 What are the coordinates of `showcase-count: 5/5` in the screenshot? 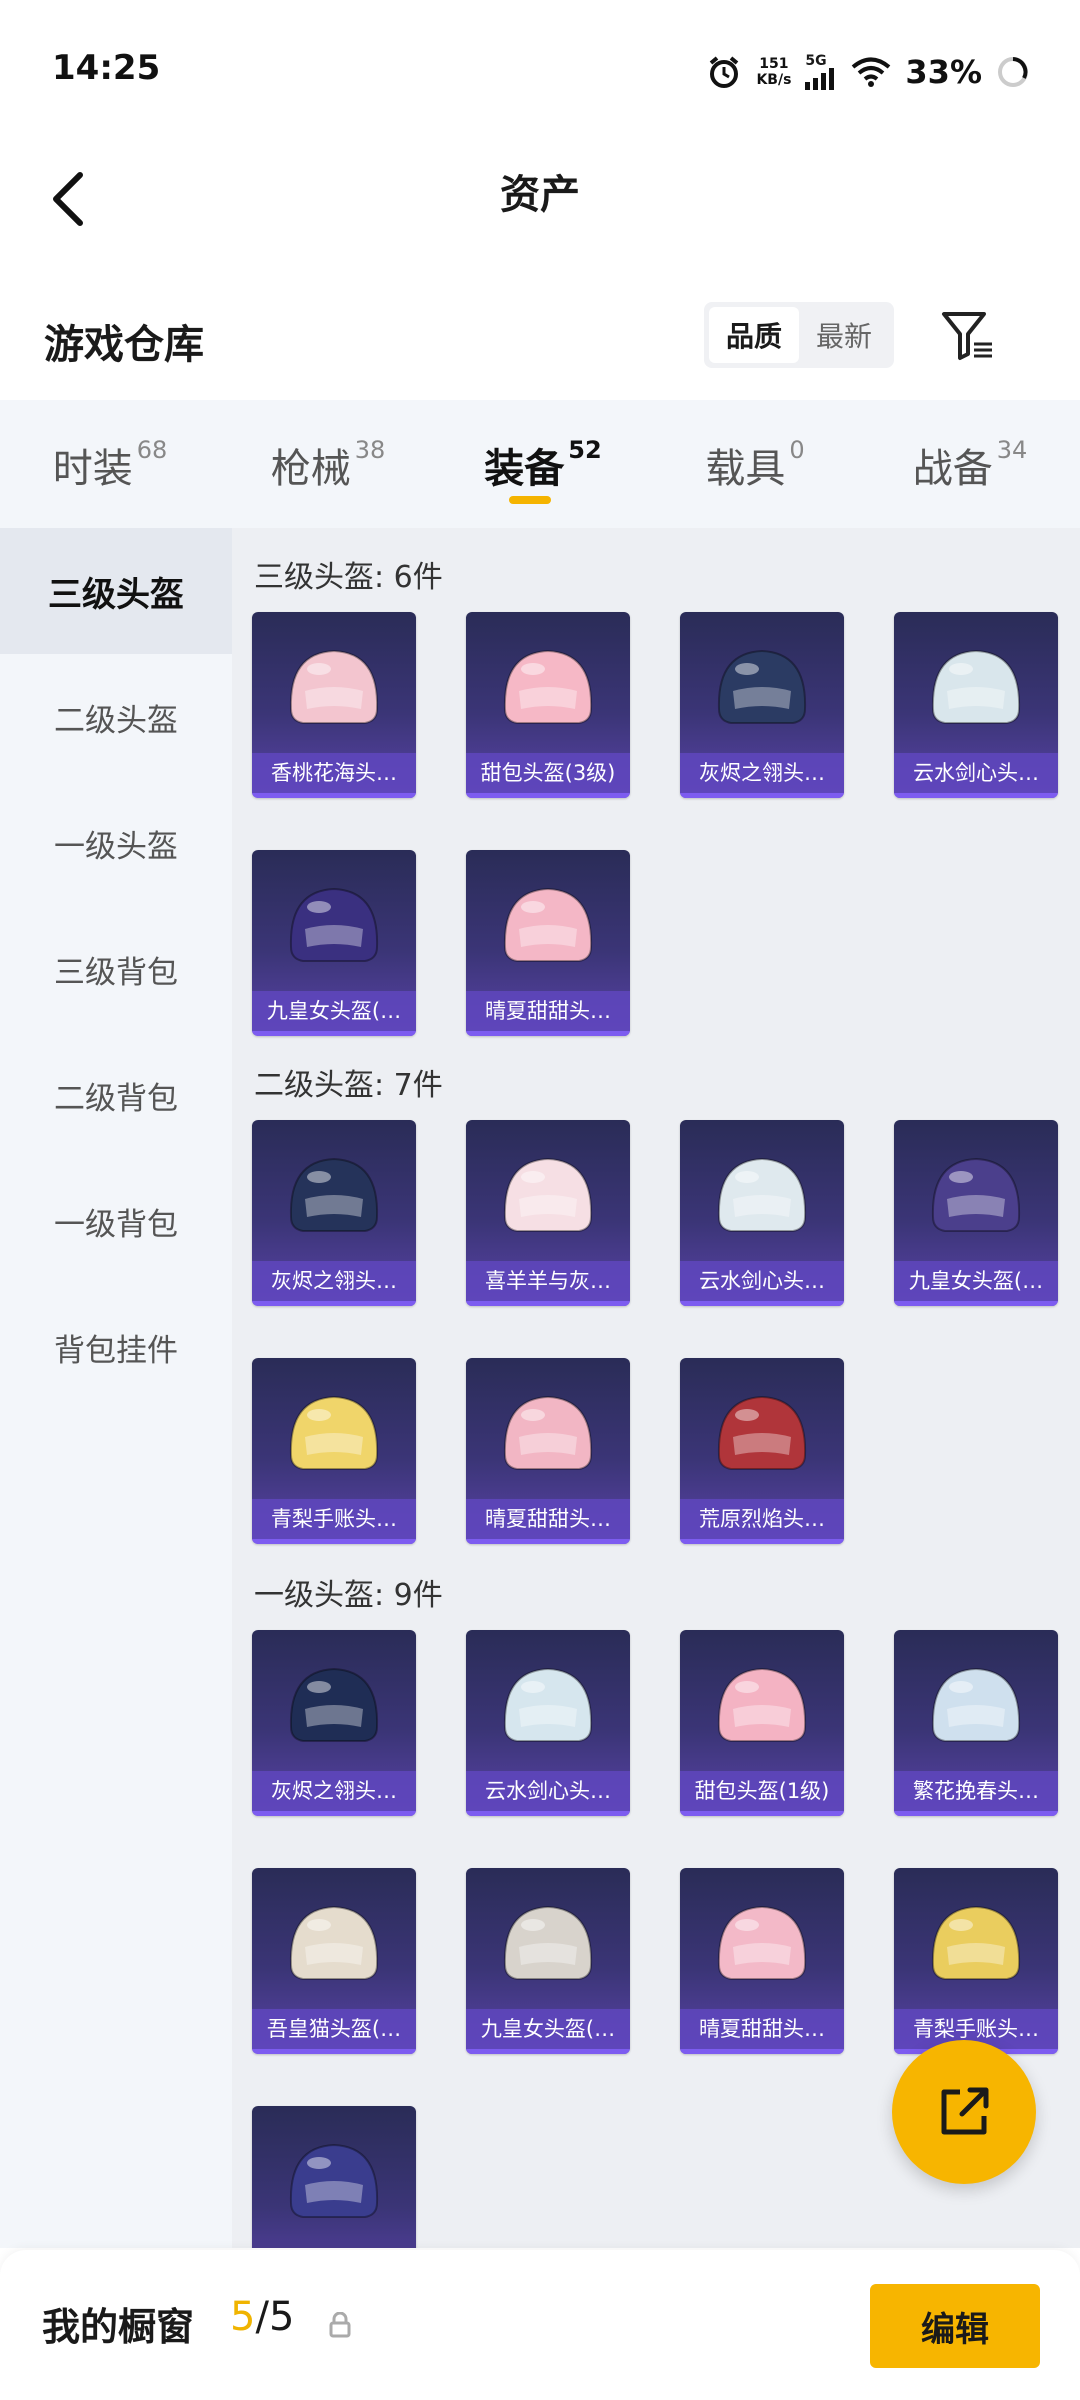 It's located at (262, 2317).